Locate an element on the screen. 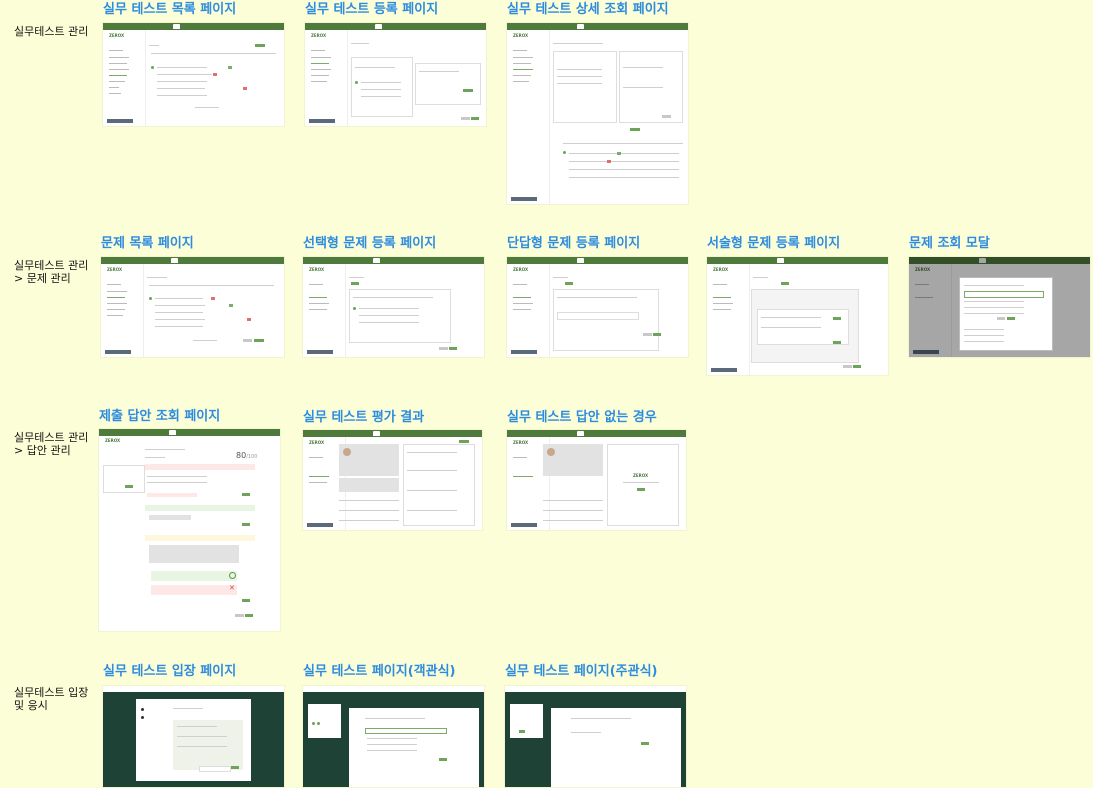 This screenshot has height=788, width=1093. frame-title-test-list: 실무 테스트 목록 페이지 is located at coordinates (170, 9).